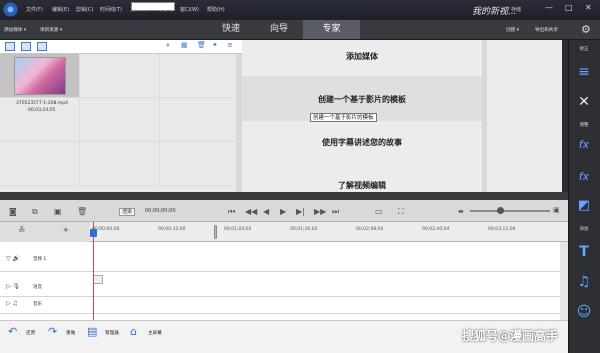  Describe the element at coordinates (564, 281) in the screenshot. I see `tracks-scrollbar` at that location.